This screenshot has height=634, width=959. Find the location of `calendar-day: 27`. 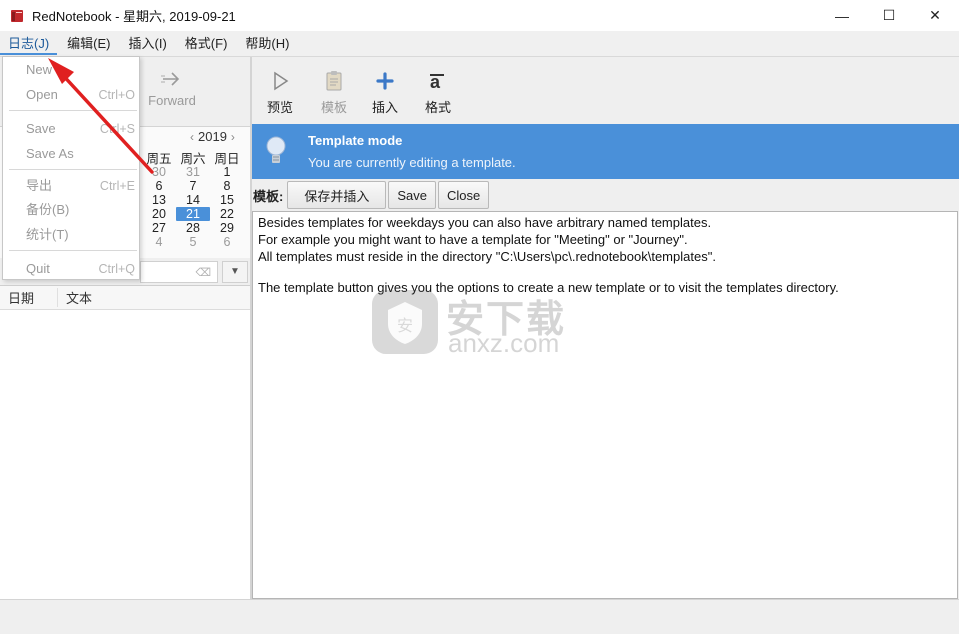

calendar-day: 27 is located at coordinates (159, 228).